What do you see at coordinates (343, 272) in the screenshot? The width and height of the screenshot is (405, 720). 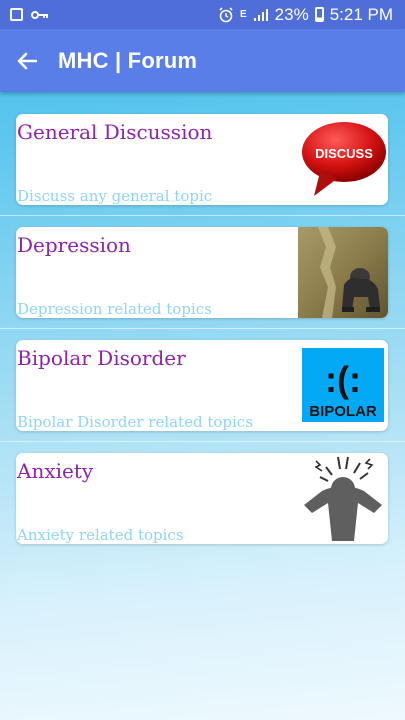 I see `depressed-person-image` at bounding box center [343, 272].